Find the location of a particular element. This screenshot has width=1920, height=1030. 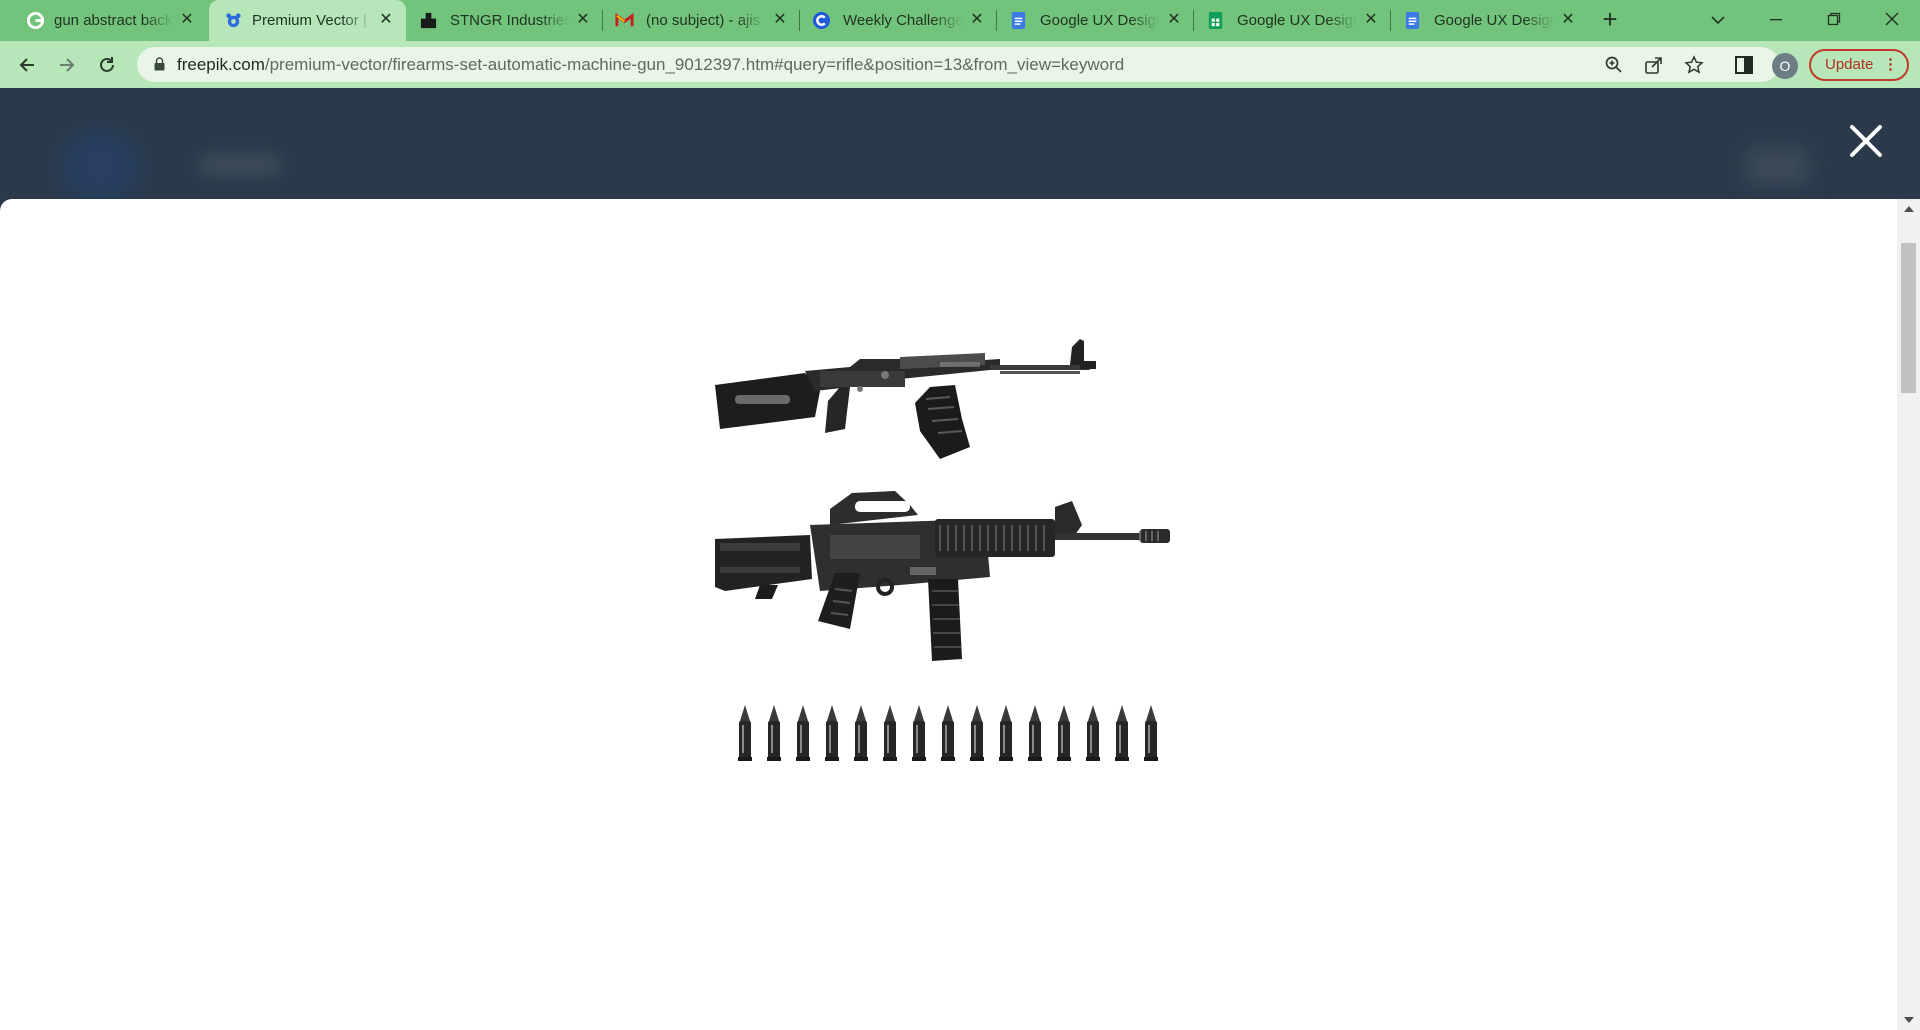

stngr-icon is located at coordinates (428, 20).